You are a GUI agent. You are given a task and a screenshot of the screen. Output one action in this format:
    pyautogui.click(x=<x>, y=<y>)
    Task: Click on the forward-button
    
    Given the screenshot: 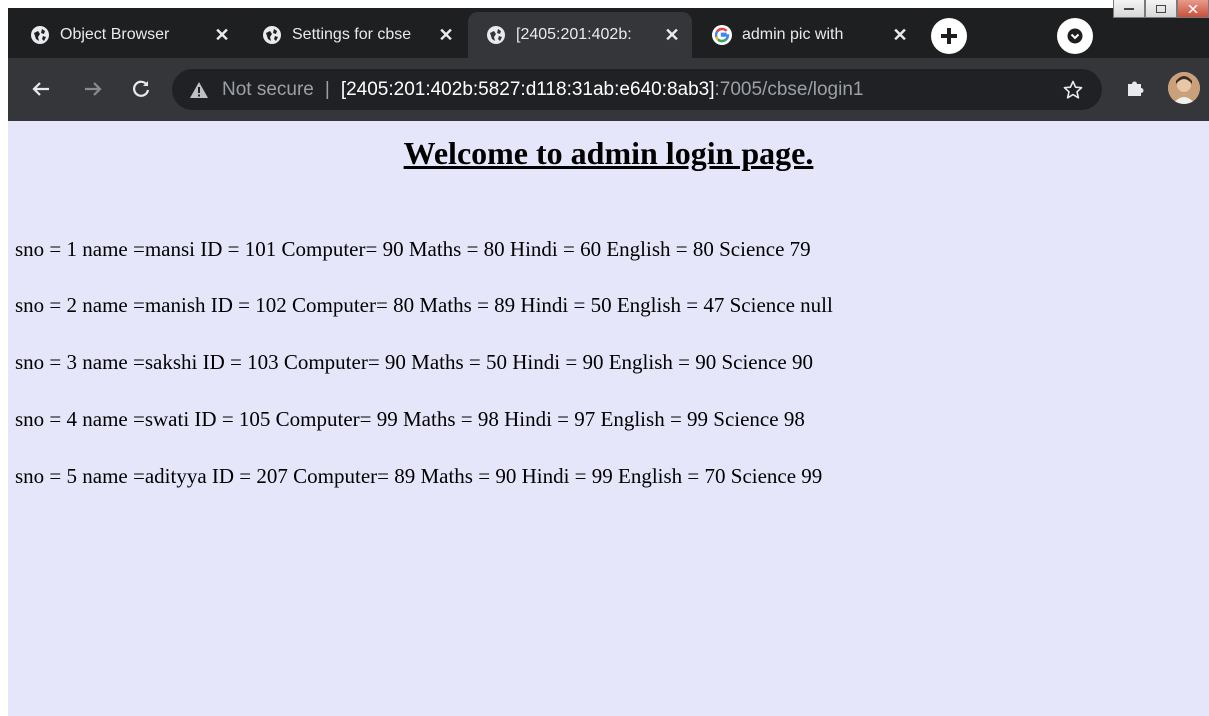 What is the action you would take?
    pyautogui.click(x=93, y=89)
    